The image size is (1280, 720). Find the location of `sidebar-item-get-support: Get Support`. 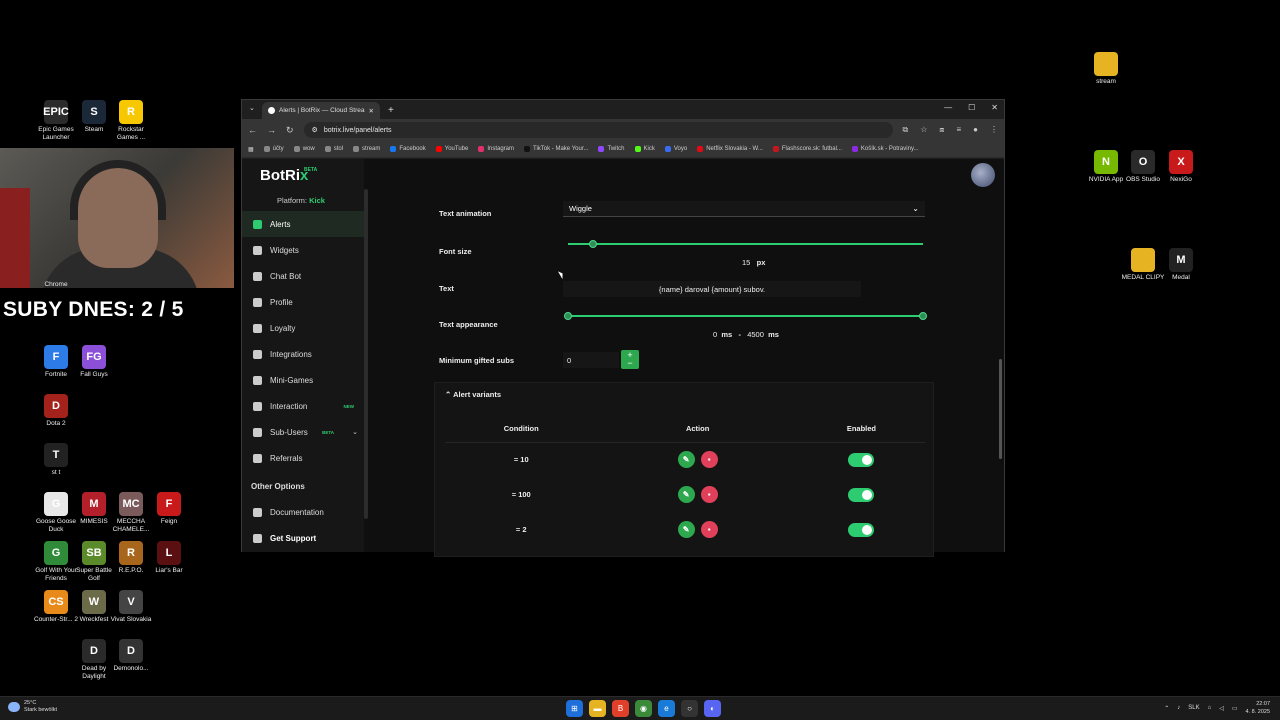

sidebar-item-get-support: Get Support is located at coordinates (303, 538).